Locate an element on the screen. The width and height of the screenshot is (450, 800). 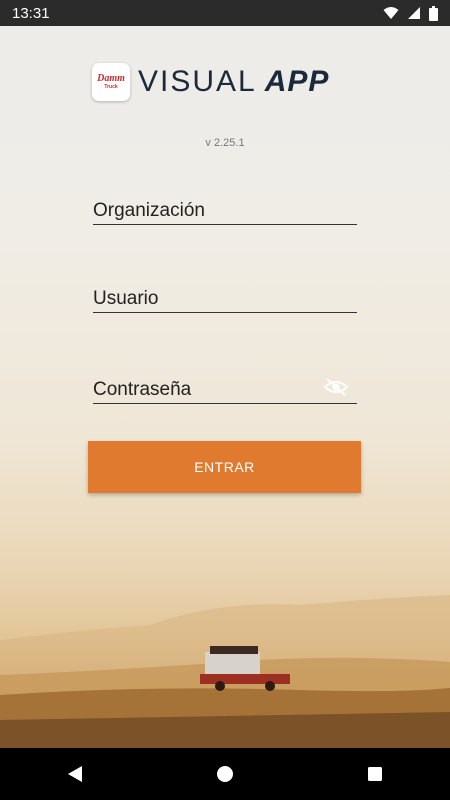
version-label: v 2.25.1 is located at coordinates (225, 143).